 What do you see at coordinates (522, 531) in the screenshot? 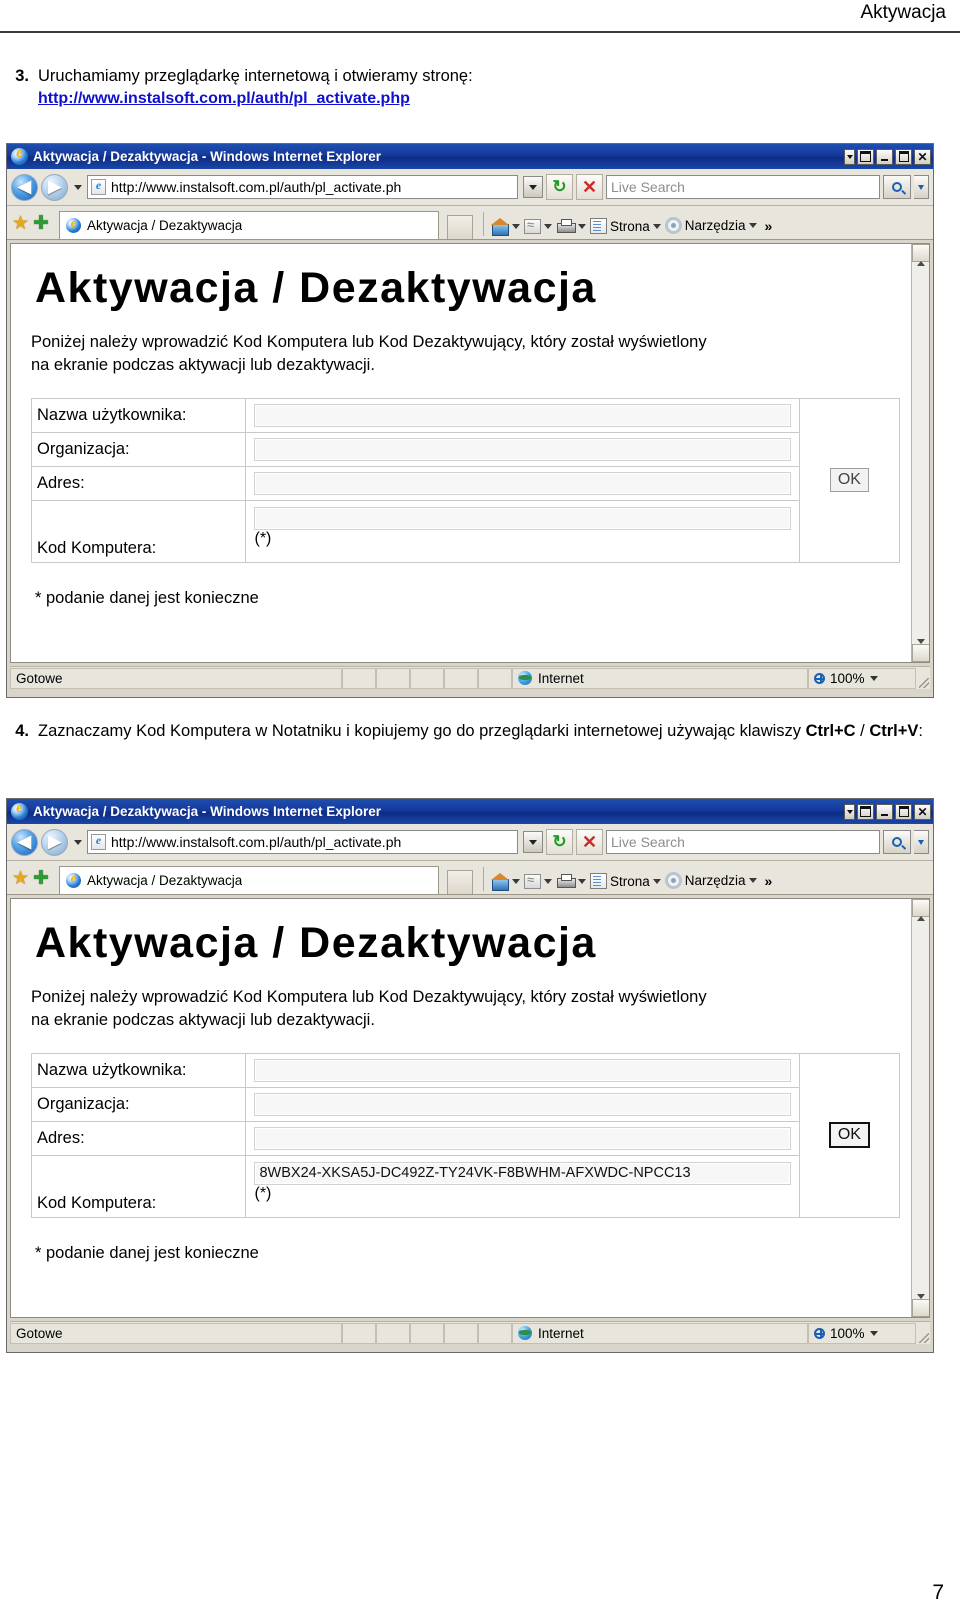
I see `computer-code-field-cell: (*)` at bounding box center [522, 531].